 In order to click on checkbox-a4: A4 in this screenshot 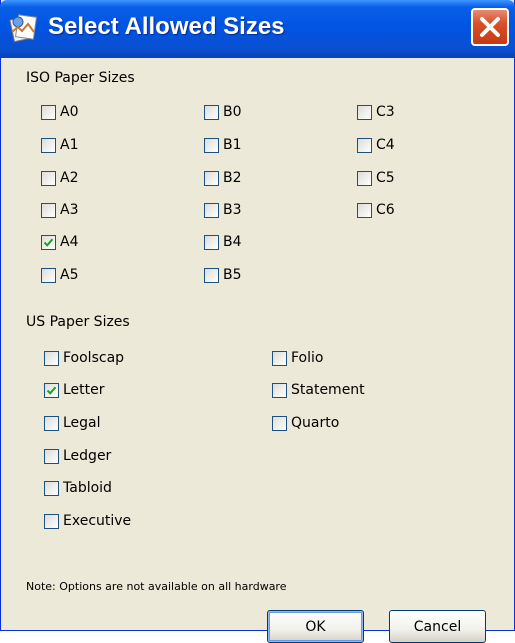, I will do `click(59, 242)`.